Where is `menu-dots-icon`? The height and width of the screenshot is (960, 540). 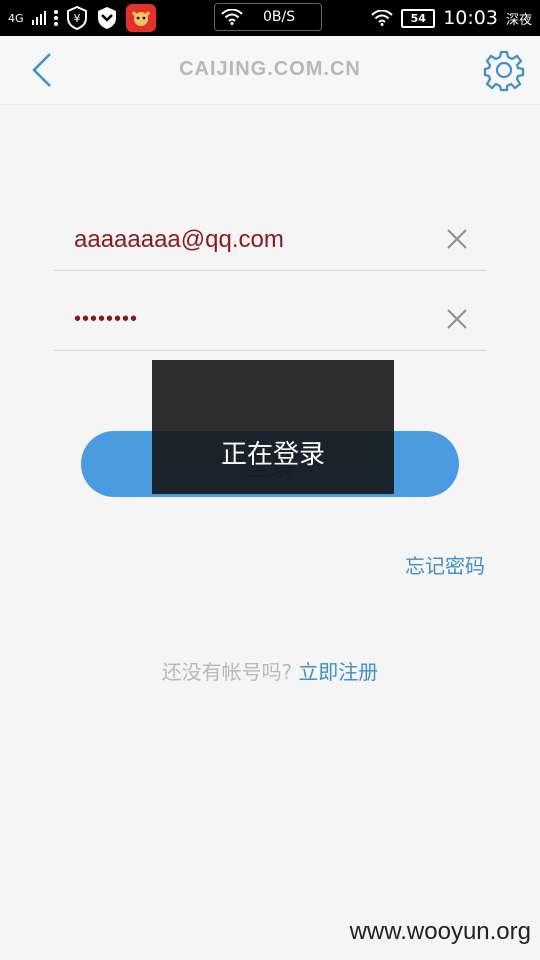
menu-dots-icon is located at coordinates (55, 18).